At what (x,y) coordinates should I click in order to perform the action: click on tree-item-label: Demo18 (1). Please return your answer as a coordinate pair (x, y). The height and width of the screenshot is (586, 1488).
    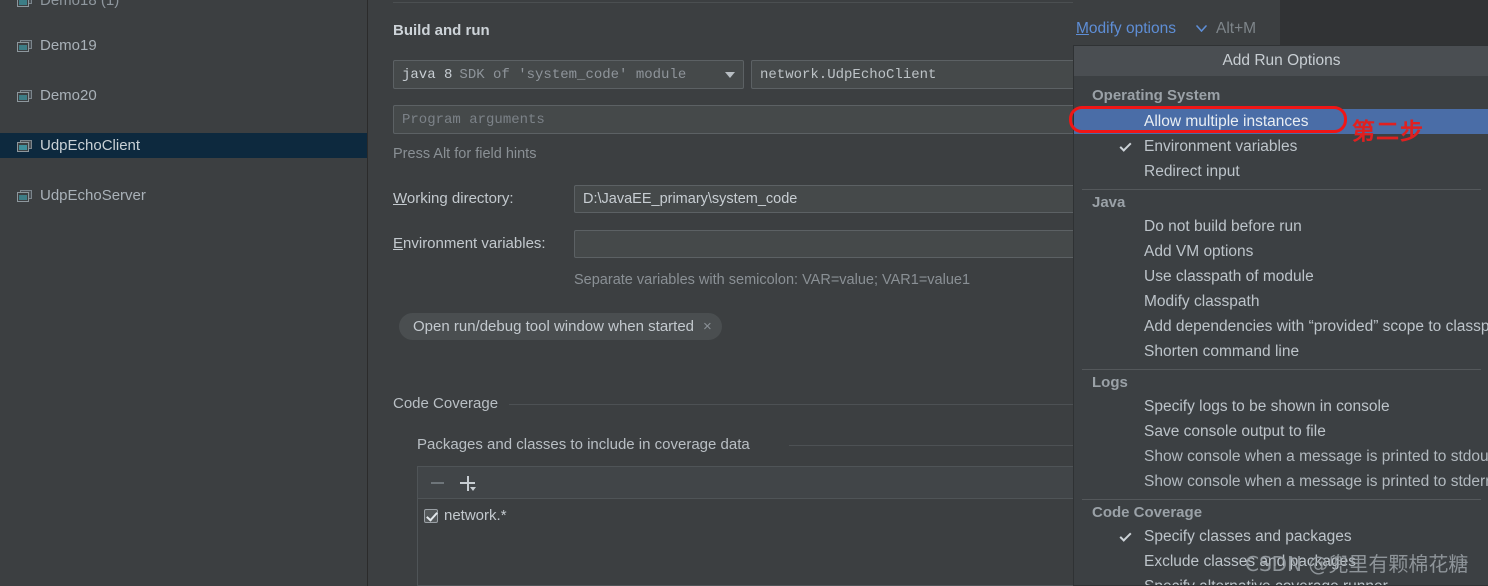
    Looking at the image, I should click on (80, 4).